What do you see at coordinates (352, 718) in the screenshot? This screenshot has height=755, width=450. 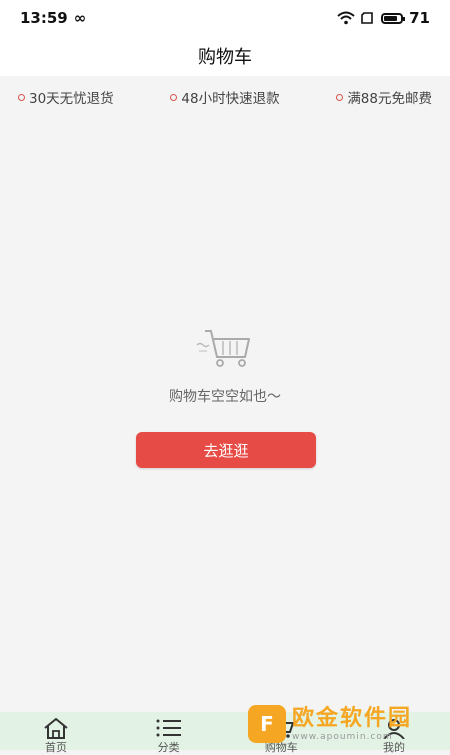 I see `watermark-name: 欧金软件园` at bounding box center [352, 718].